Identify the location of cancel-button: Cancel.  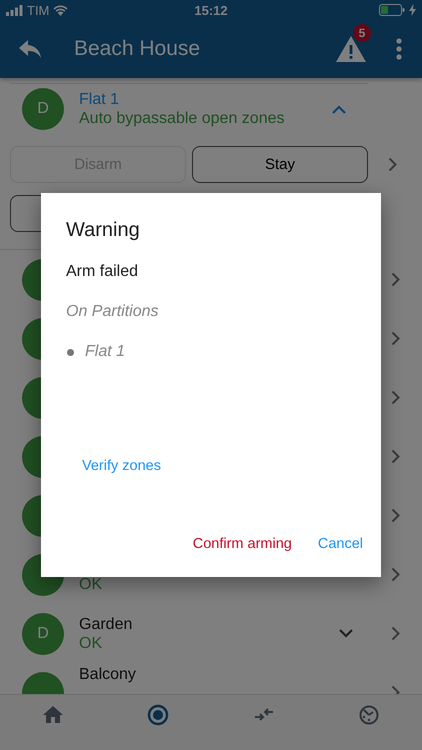
(340, 544).